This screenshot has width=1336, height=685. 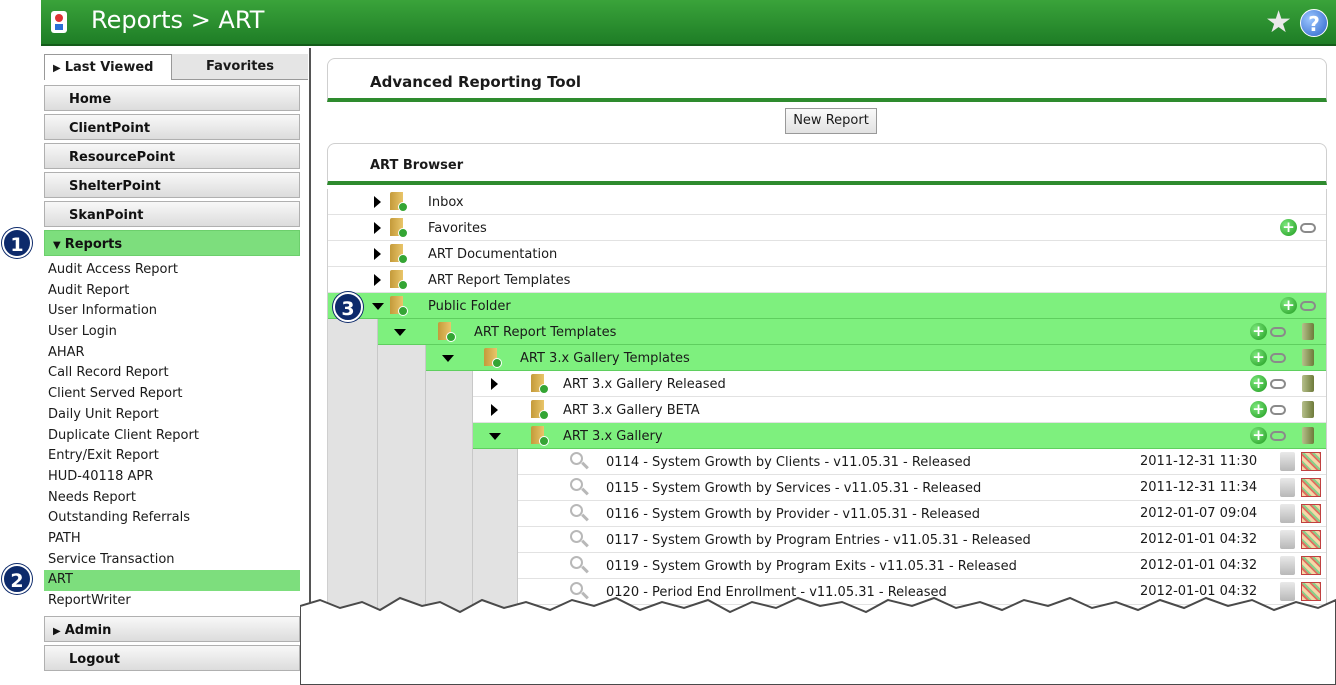 I want to click on tree-row-label: ART Report Templates, so click(x=499, y=280).